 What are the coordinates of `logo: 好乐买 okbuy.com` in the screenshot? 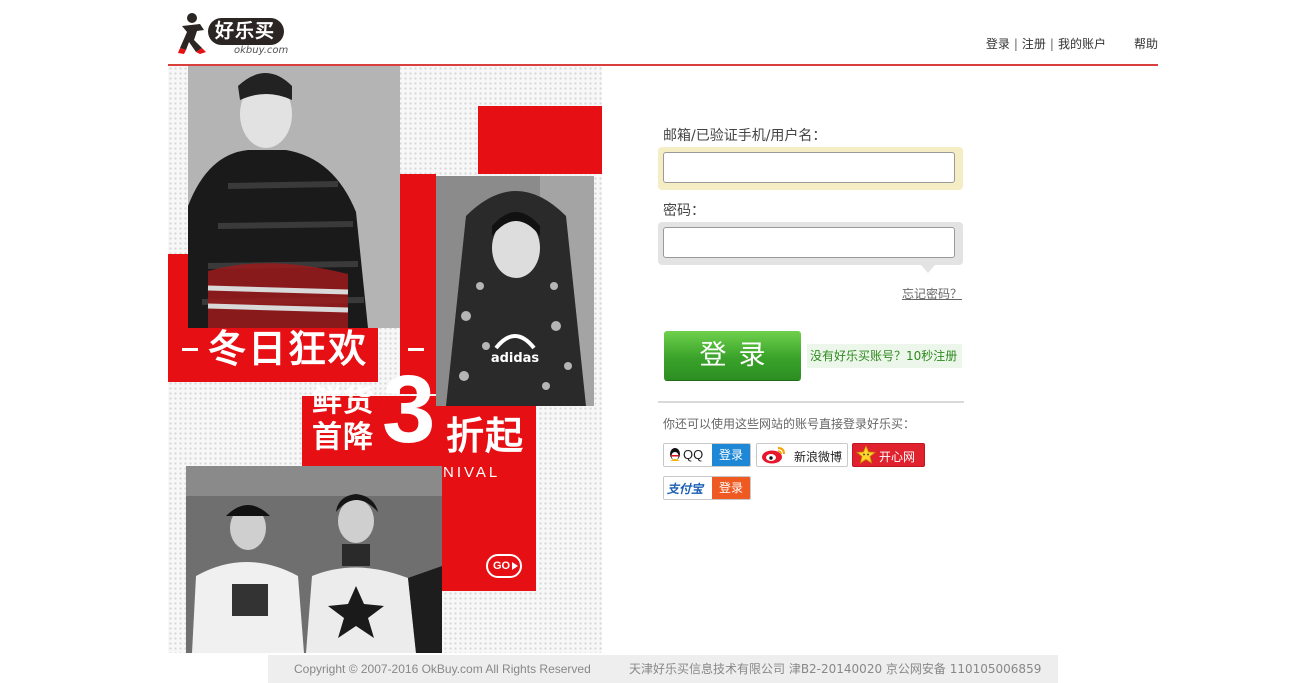 It's located at (235, 35).